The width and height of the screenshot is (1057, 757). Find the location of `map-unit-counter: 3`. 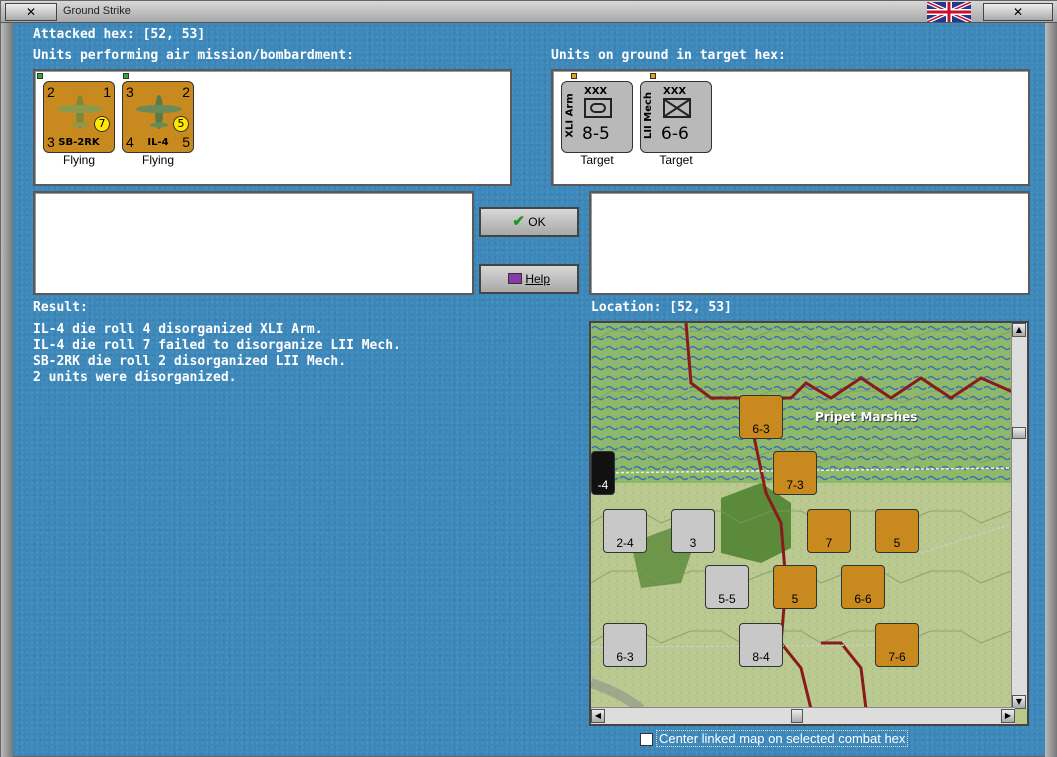

map-unit-counter: 3 is located at coordinates (693, 531).